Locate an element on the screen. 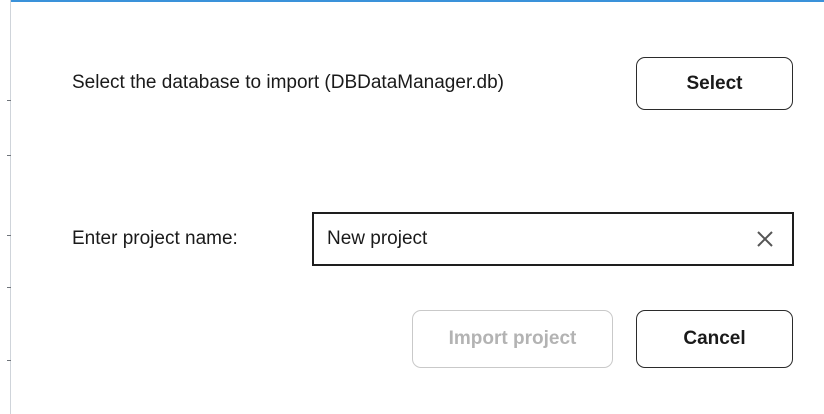 The image size is (824, 414). close-icon is located at coordinates (765, 239).